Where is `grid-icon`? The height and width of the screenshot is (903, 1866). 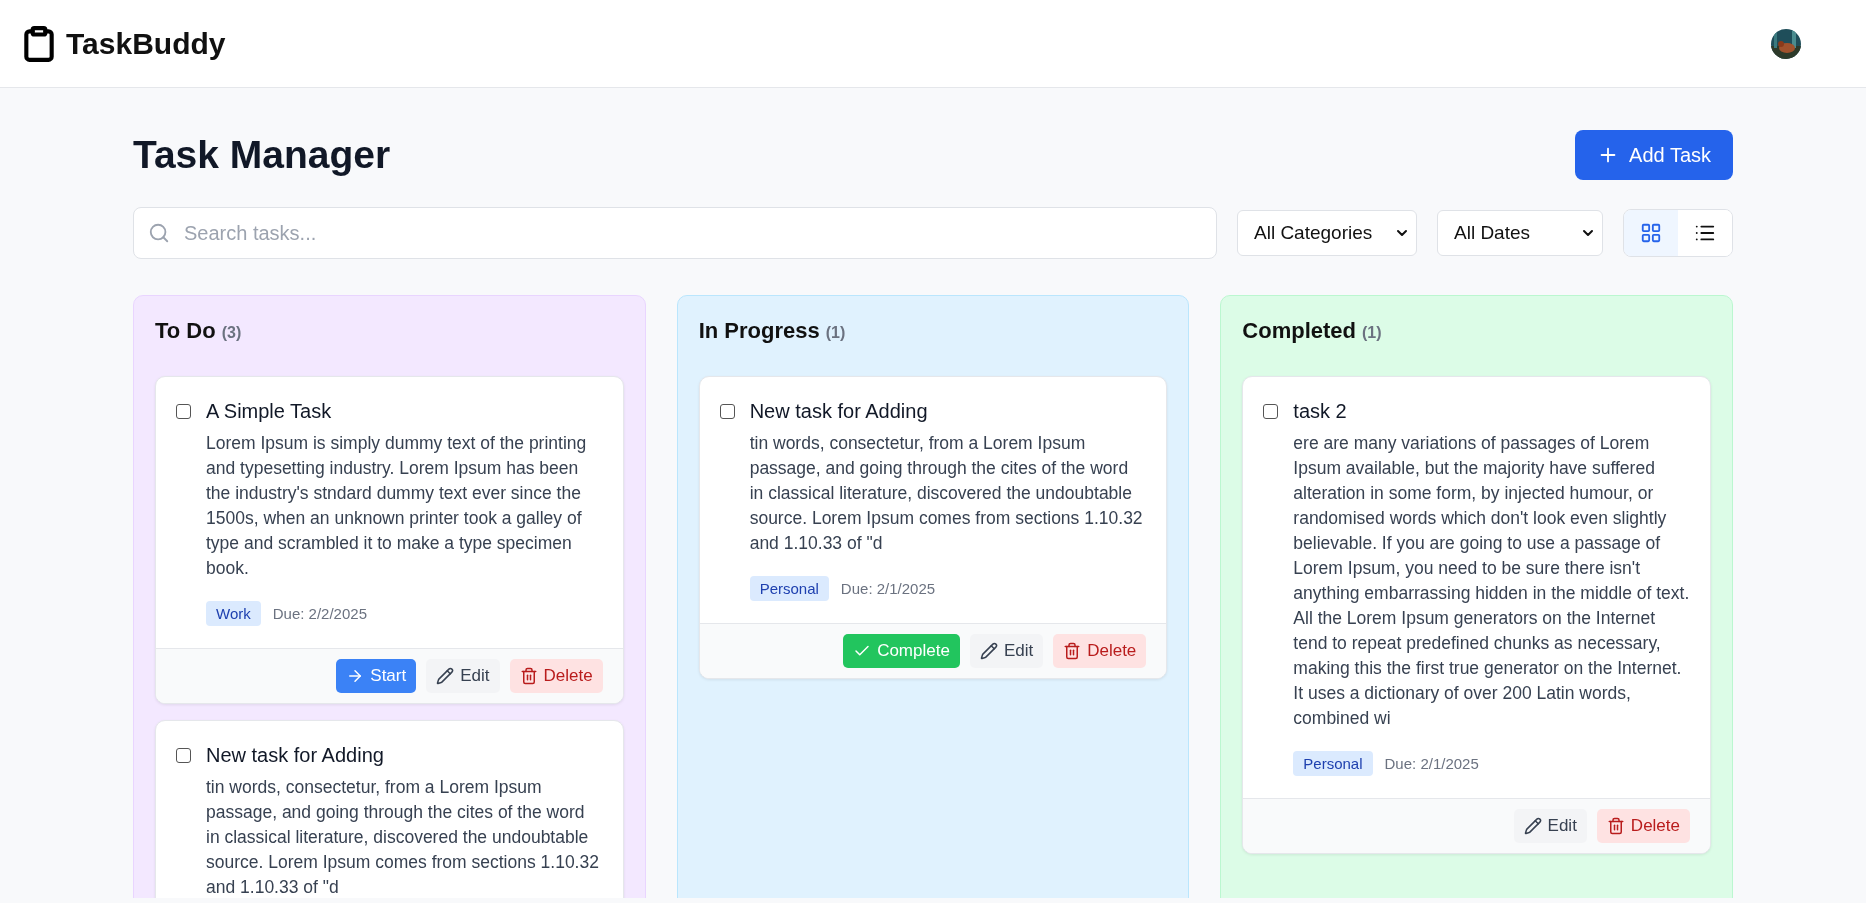 grid-icon is located at coordinates (1651, 233).